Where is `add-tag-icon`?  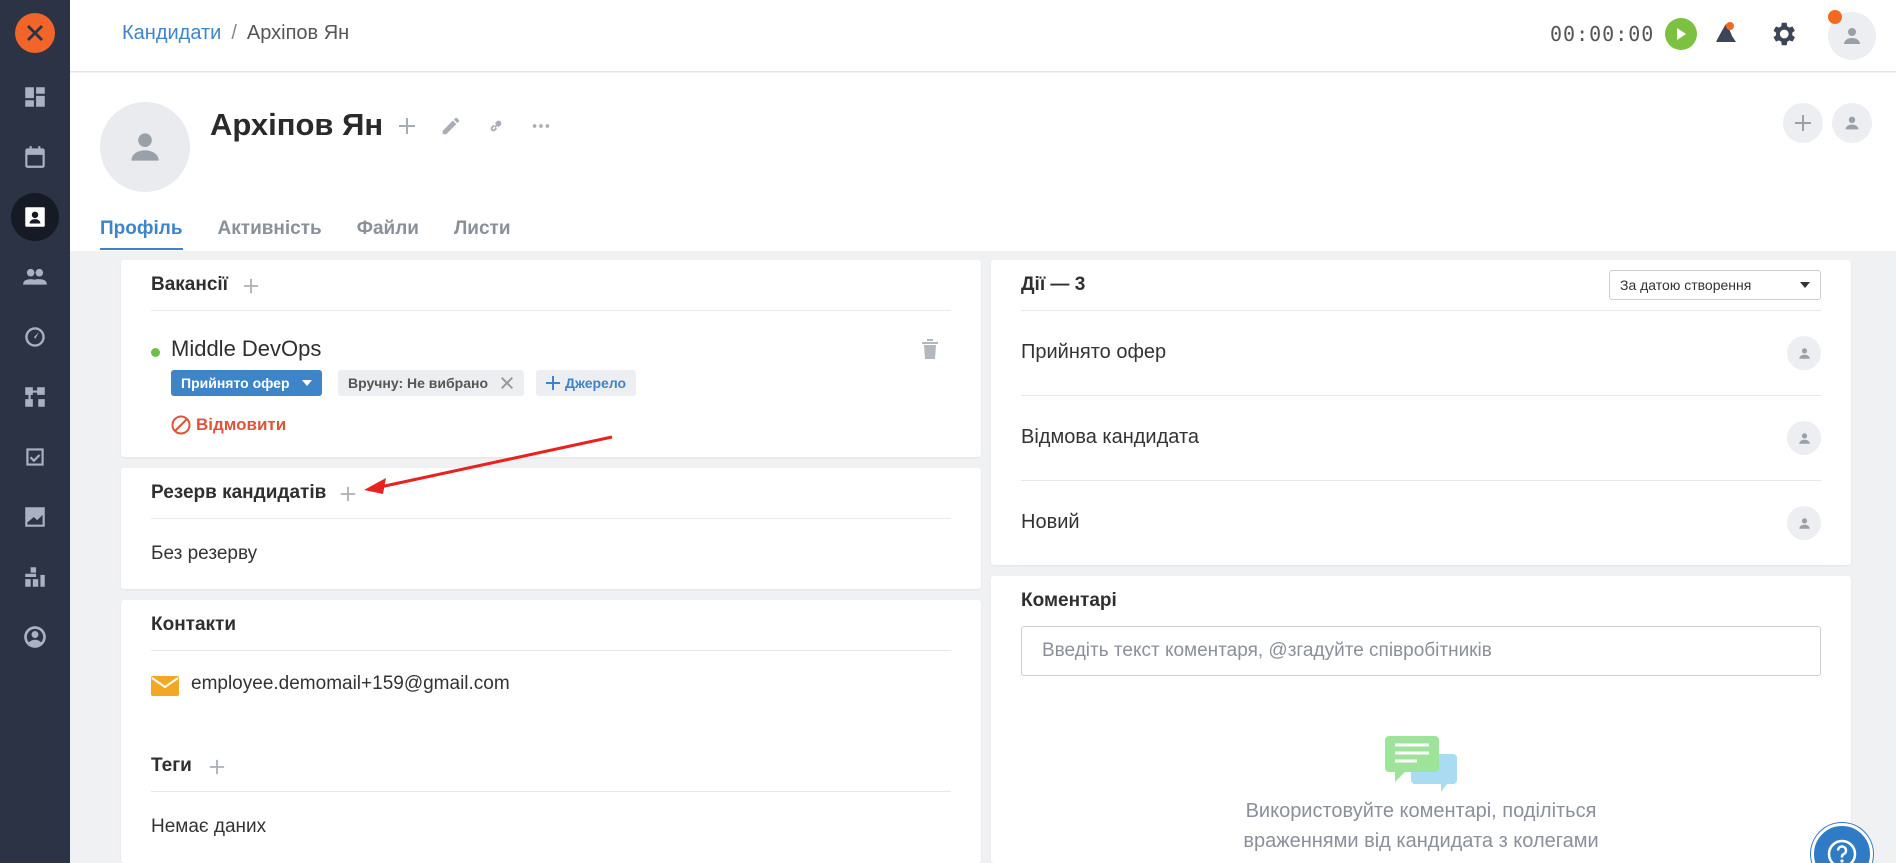 add-tag-icon is located at coordinates (217, 767).